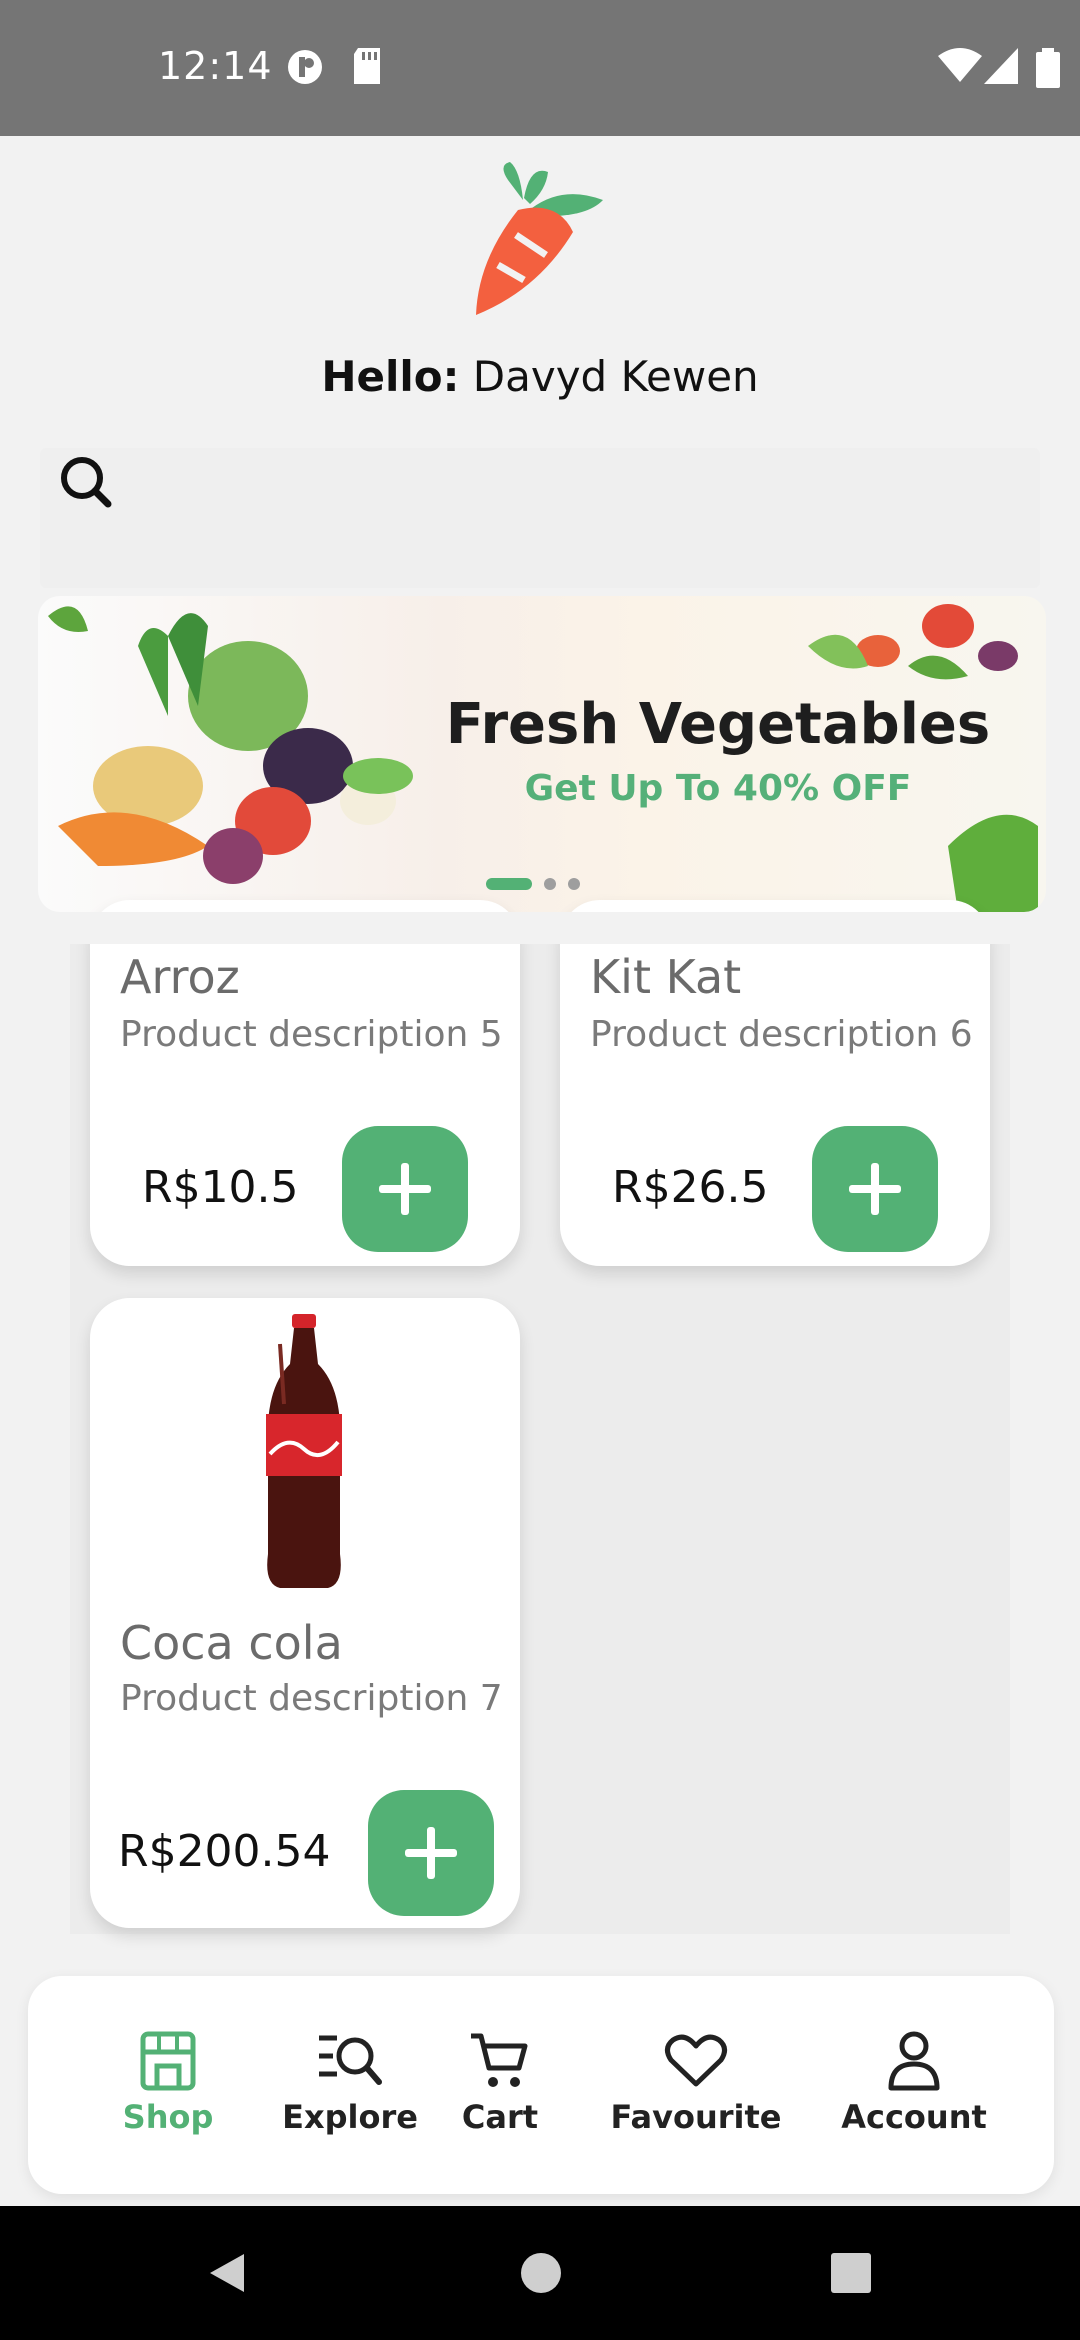 The width and height of the screenshot is (1080, 2340). What do you see at coordinates (781, 1034) in the screenshot?
I see `product-description: Product description 6` at bounding box center [781, 1034].